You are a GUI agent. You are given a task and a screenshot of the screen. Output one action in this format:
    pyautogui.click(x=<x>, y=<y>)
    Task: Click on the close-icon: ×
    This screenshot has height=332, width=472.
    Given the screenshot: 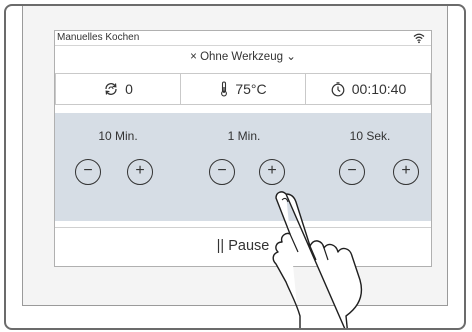 What is the action you would take?
    pyautogui.click(x=193, y=57)
    